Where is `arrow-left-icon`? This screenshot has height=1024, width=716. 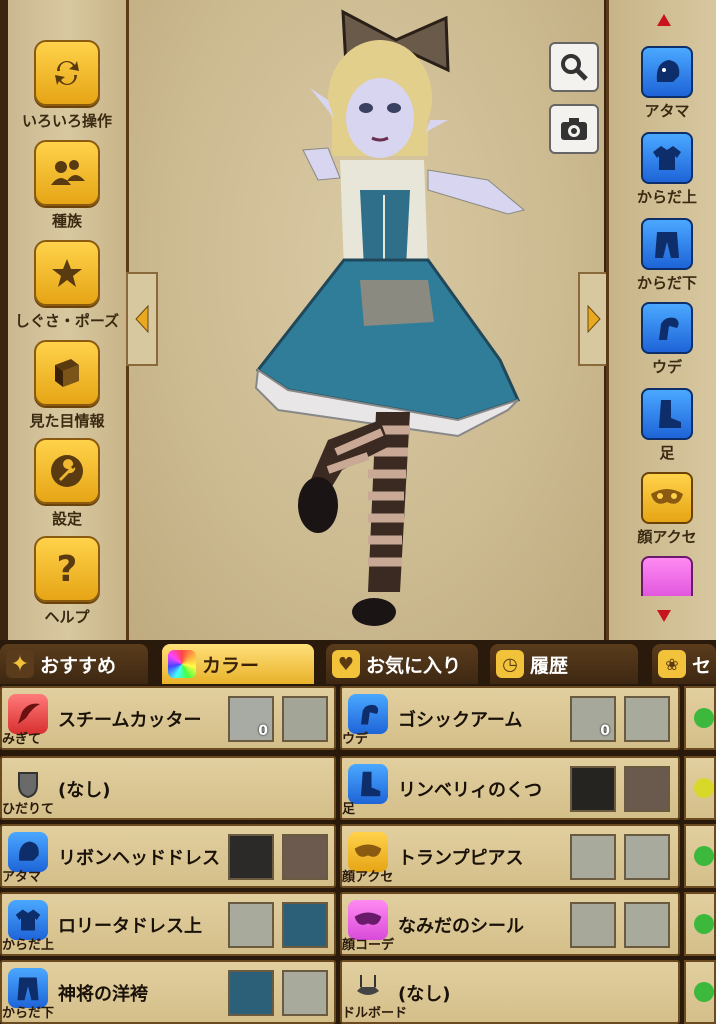 arrow-left-icon is located at coordinates (142, 319).